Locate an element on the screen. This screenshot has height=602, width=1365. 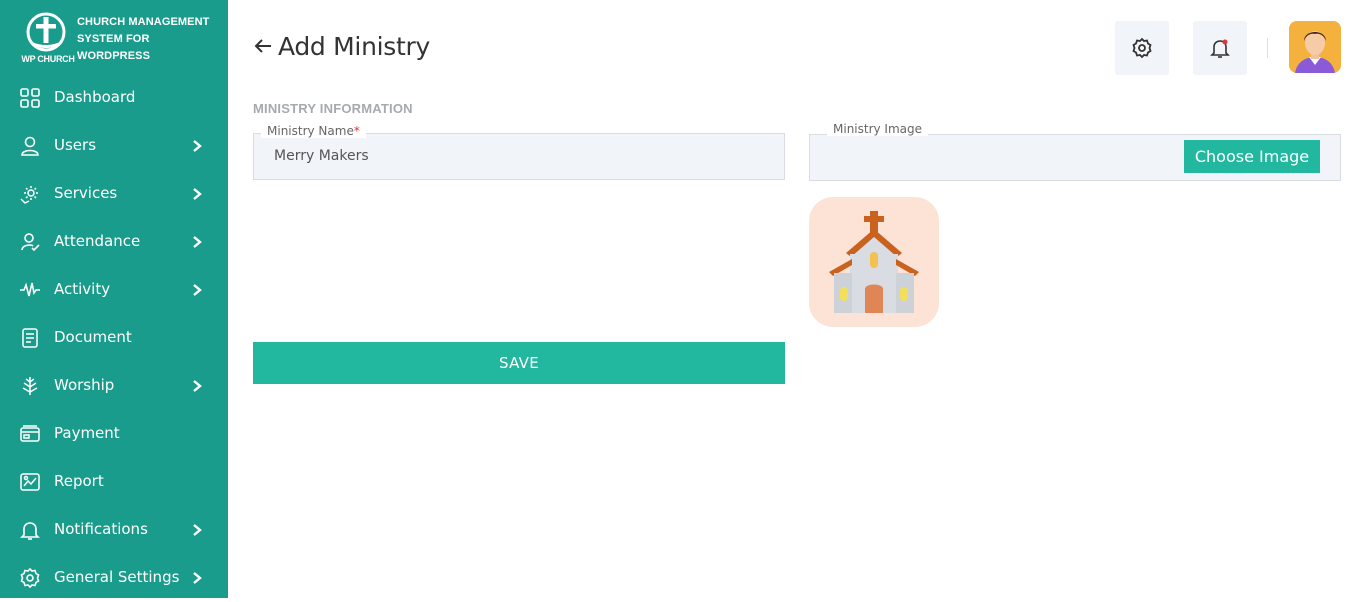
sidebar-item-worship: Worship is located at coordinates (114, 386).